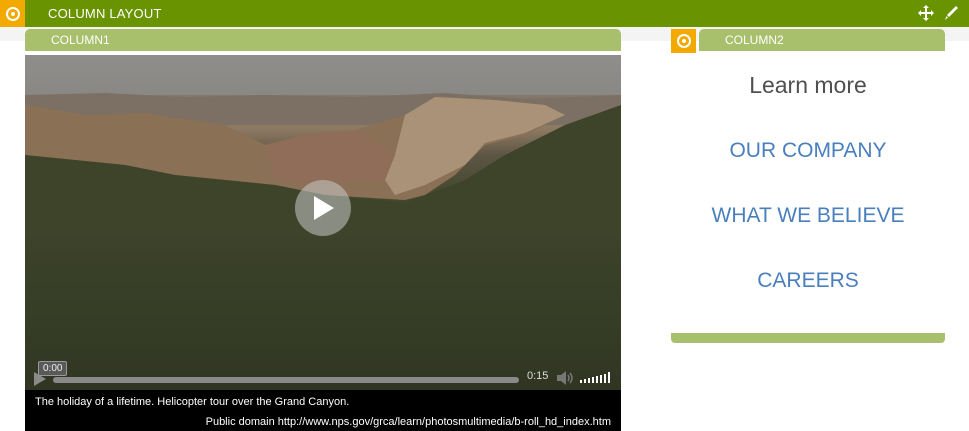  Describe the element at coordinates (286, 380) in the screenshot. I see `progress-track` at that location.